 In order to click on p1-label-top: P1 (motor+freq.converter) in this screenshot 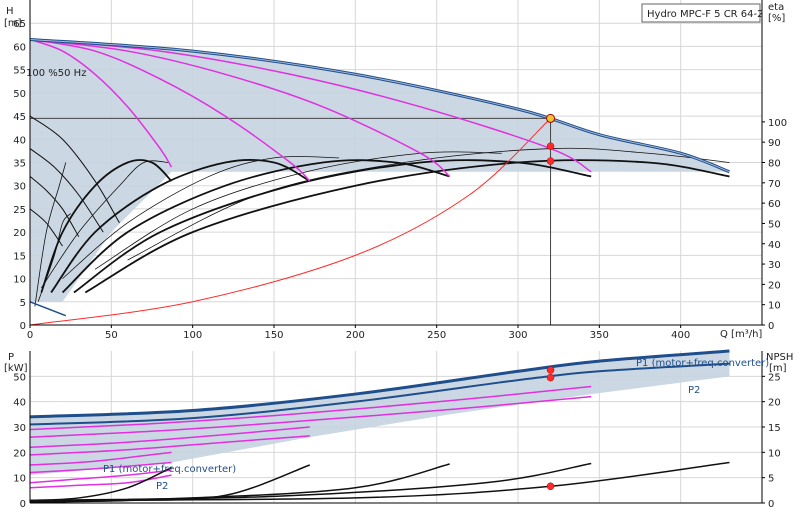, I will do `click(702, 363)`.